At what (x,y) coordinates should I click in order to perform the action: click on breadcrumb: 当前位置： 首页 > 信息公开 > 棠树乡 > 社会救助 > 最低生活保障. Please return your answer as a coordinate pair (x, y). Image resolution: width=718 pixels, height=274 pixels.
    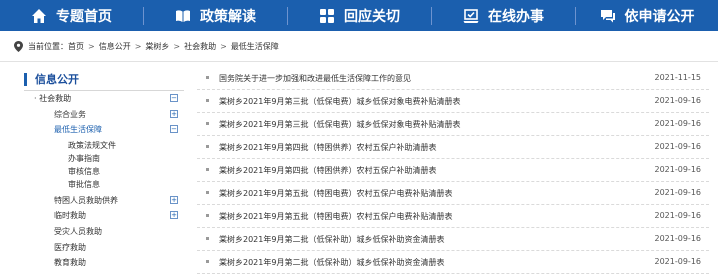
    Looking at the image, I should click on (359, 46).